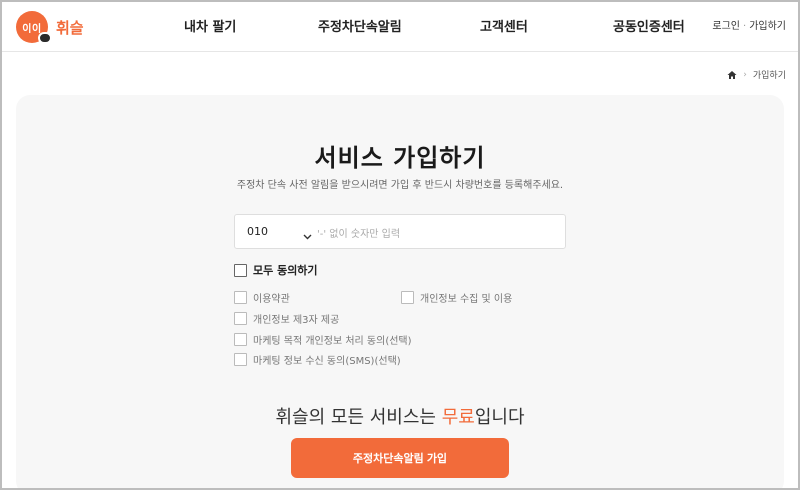  Describe the element at coordinates (45, 38) in the screenshot. I see `chat-bubble-icon` at that location.